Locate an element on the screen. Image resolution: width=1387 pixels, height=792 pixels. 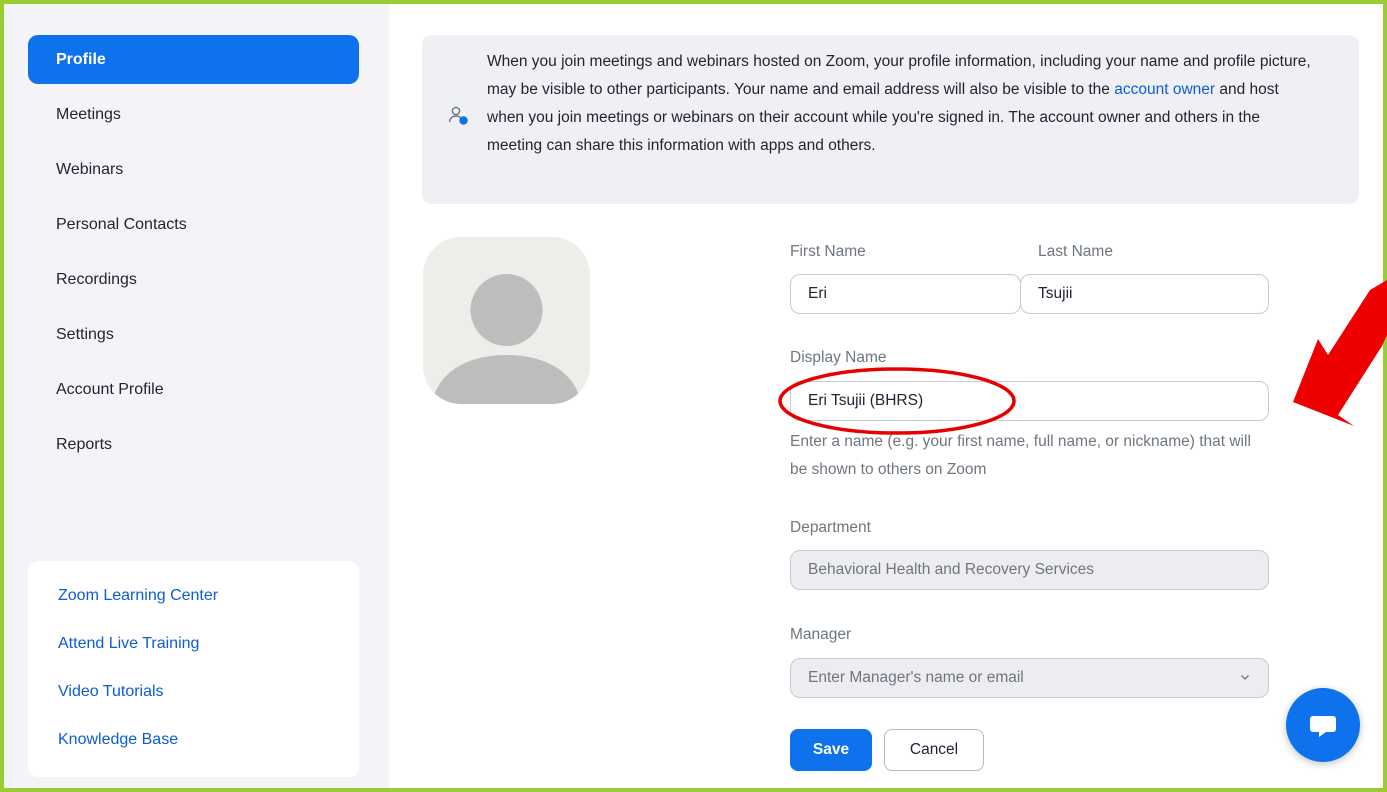
chat-support-button is located at coordinates (1323, 725).